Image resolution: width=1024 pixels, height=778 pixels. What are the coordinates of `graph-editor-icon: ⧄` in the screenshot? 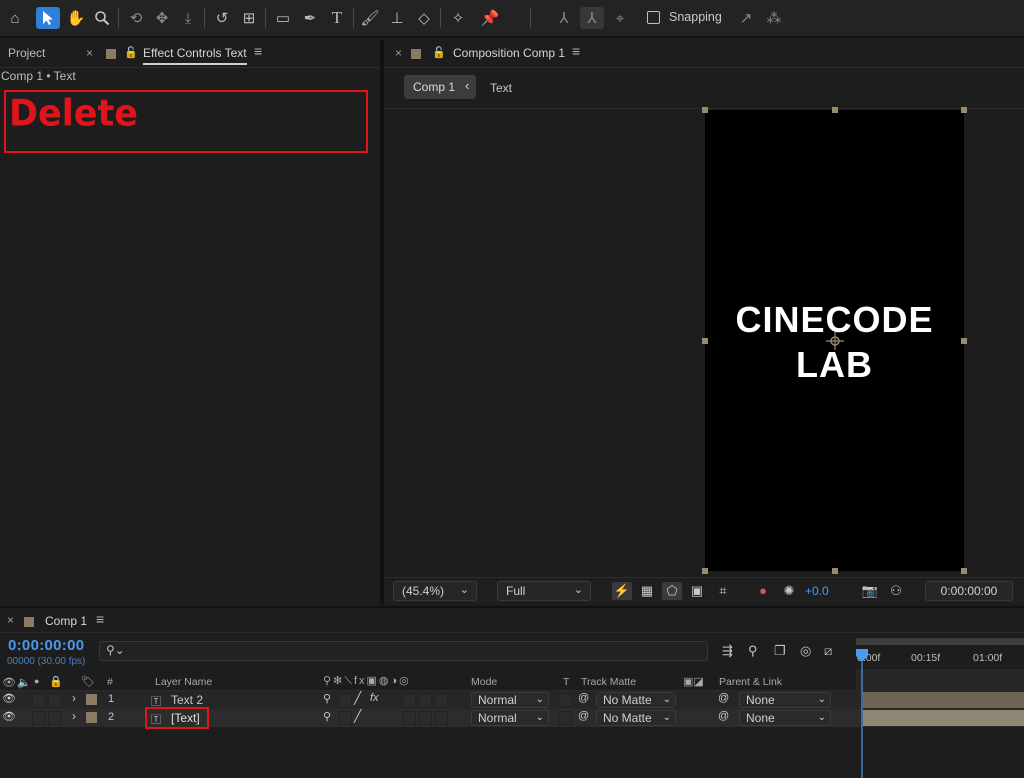 It's located at (828, 651).